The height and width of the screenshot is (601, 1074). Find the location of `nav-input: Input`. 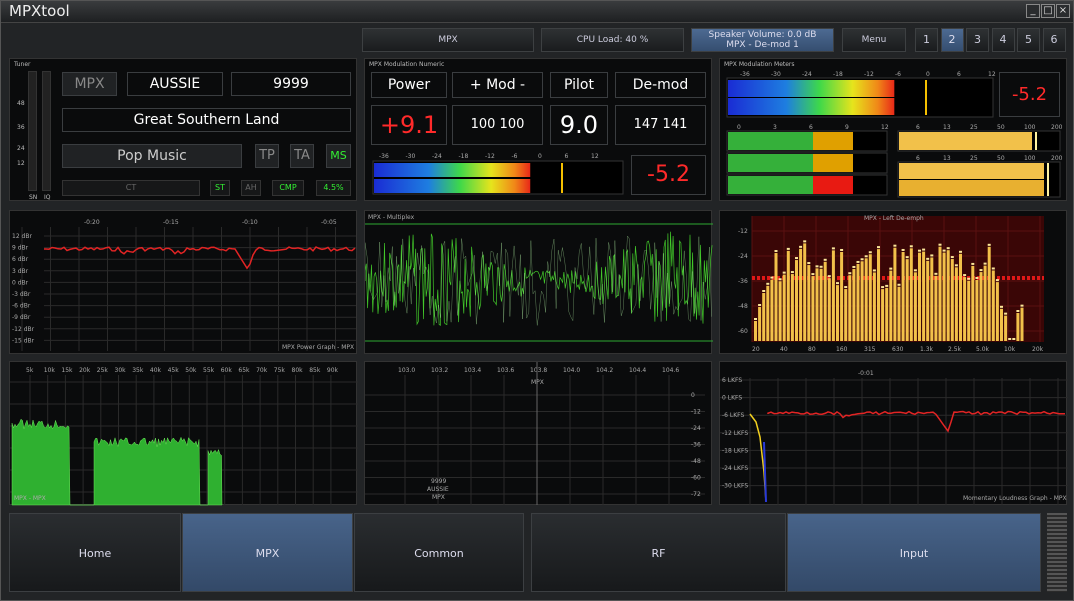

nav-input: Input is located at coordinates (914, 552).